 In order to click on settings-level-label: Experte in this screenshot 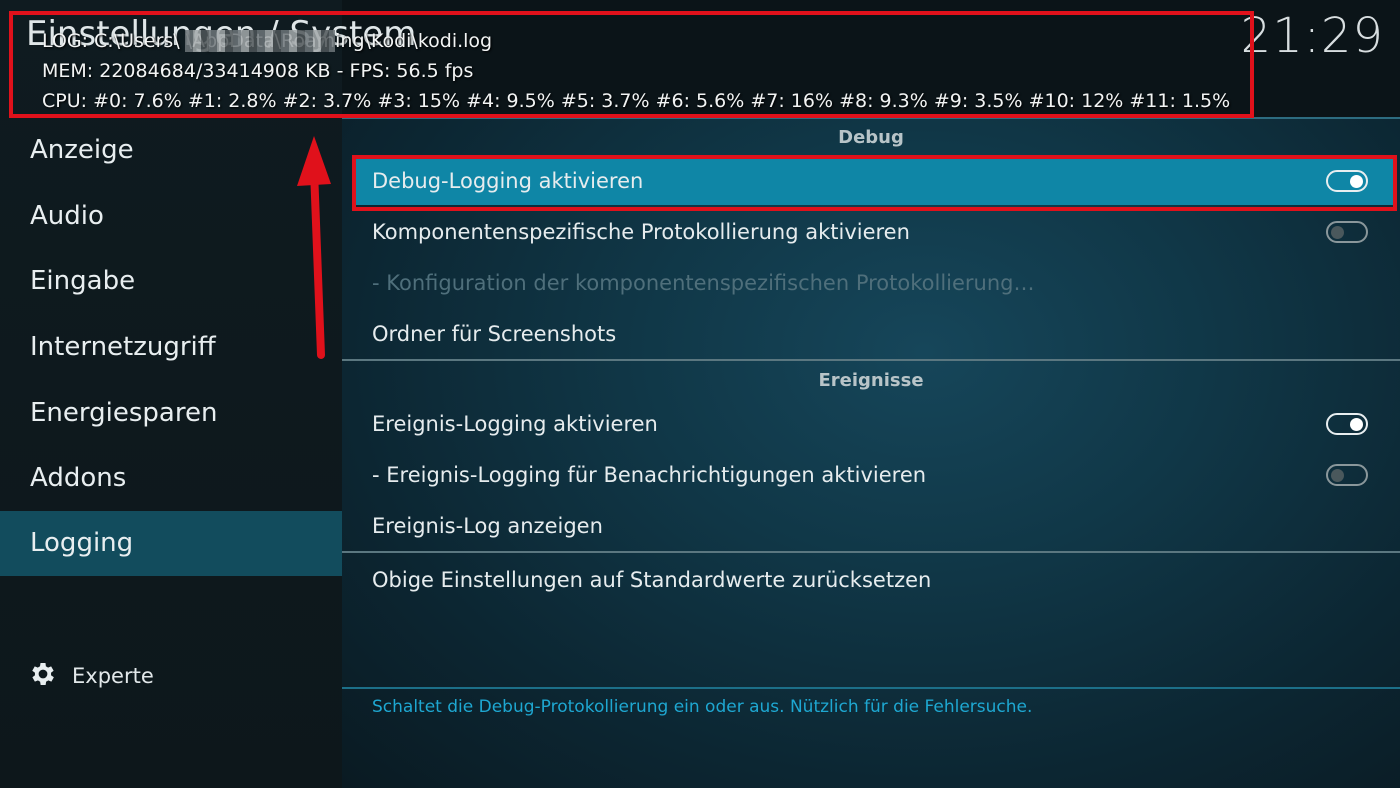, I will do `click(113, 676)`.